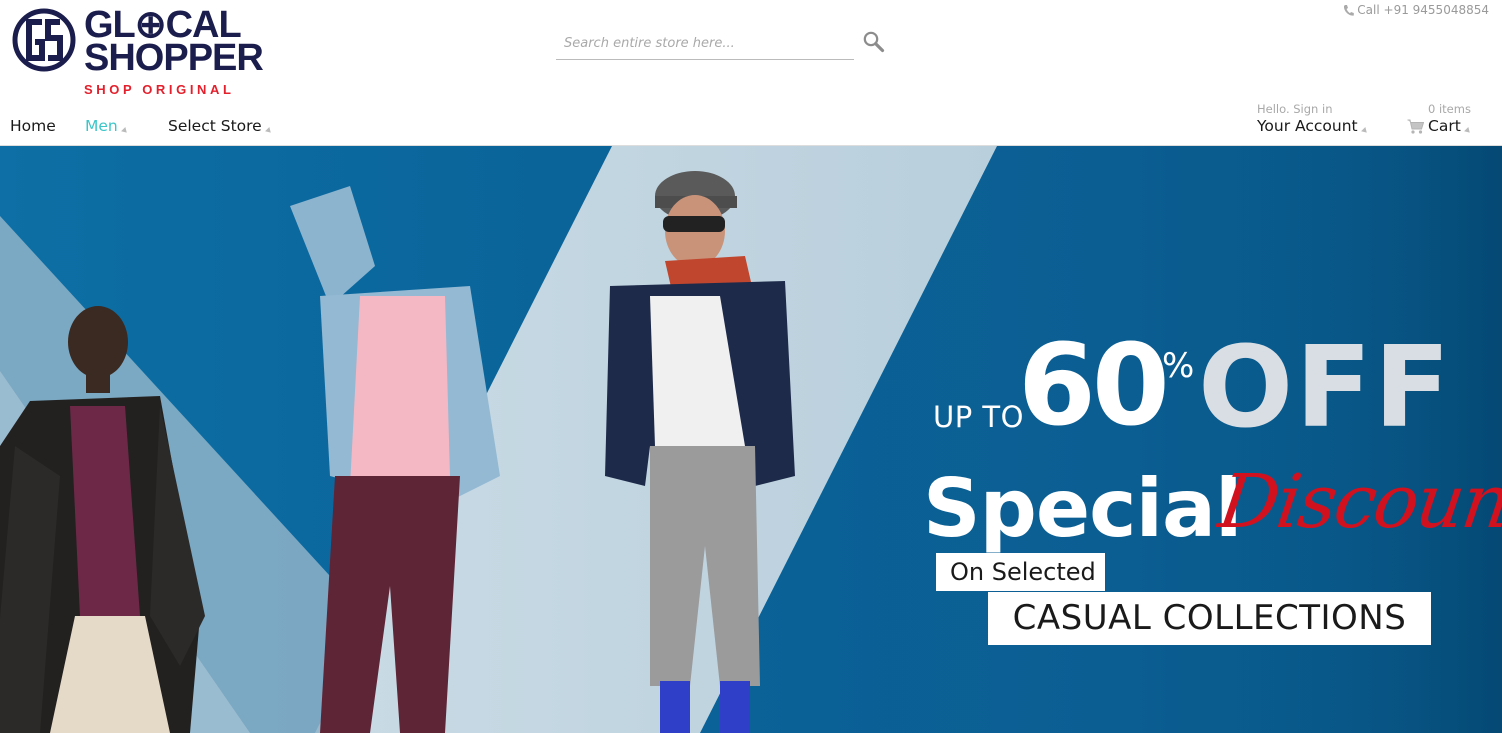 The width and height of the screenshot is (1502, 733). I want to click on logo-word-shopper: SHOPPER, so click(174, 58).